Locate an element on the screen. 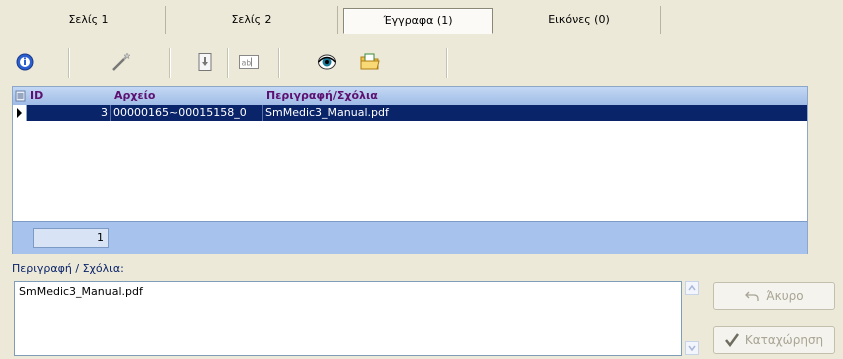 This screenshot has width=843, height=359. cancel-button: Άκυρο is located at coordinates (774, 296).